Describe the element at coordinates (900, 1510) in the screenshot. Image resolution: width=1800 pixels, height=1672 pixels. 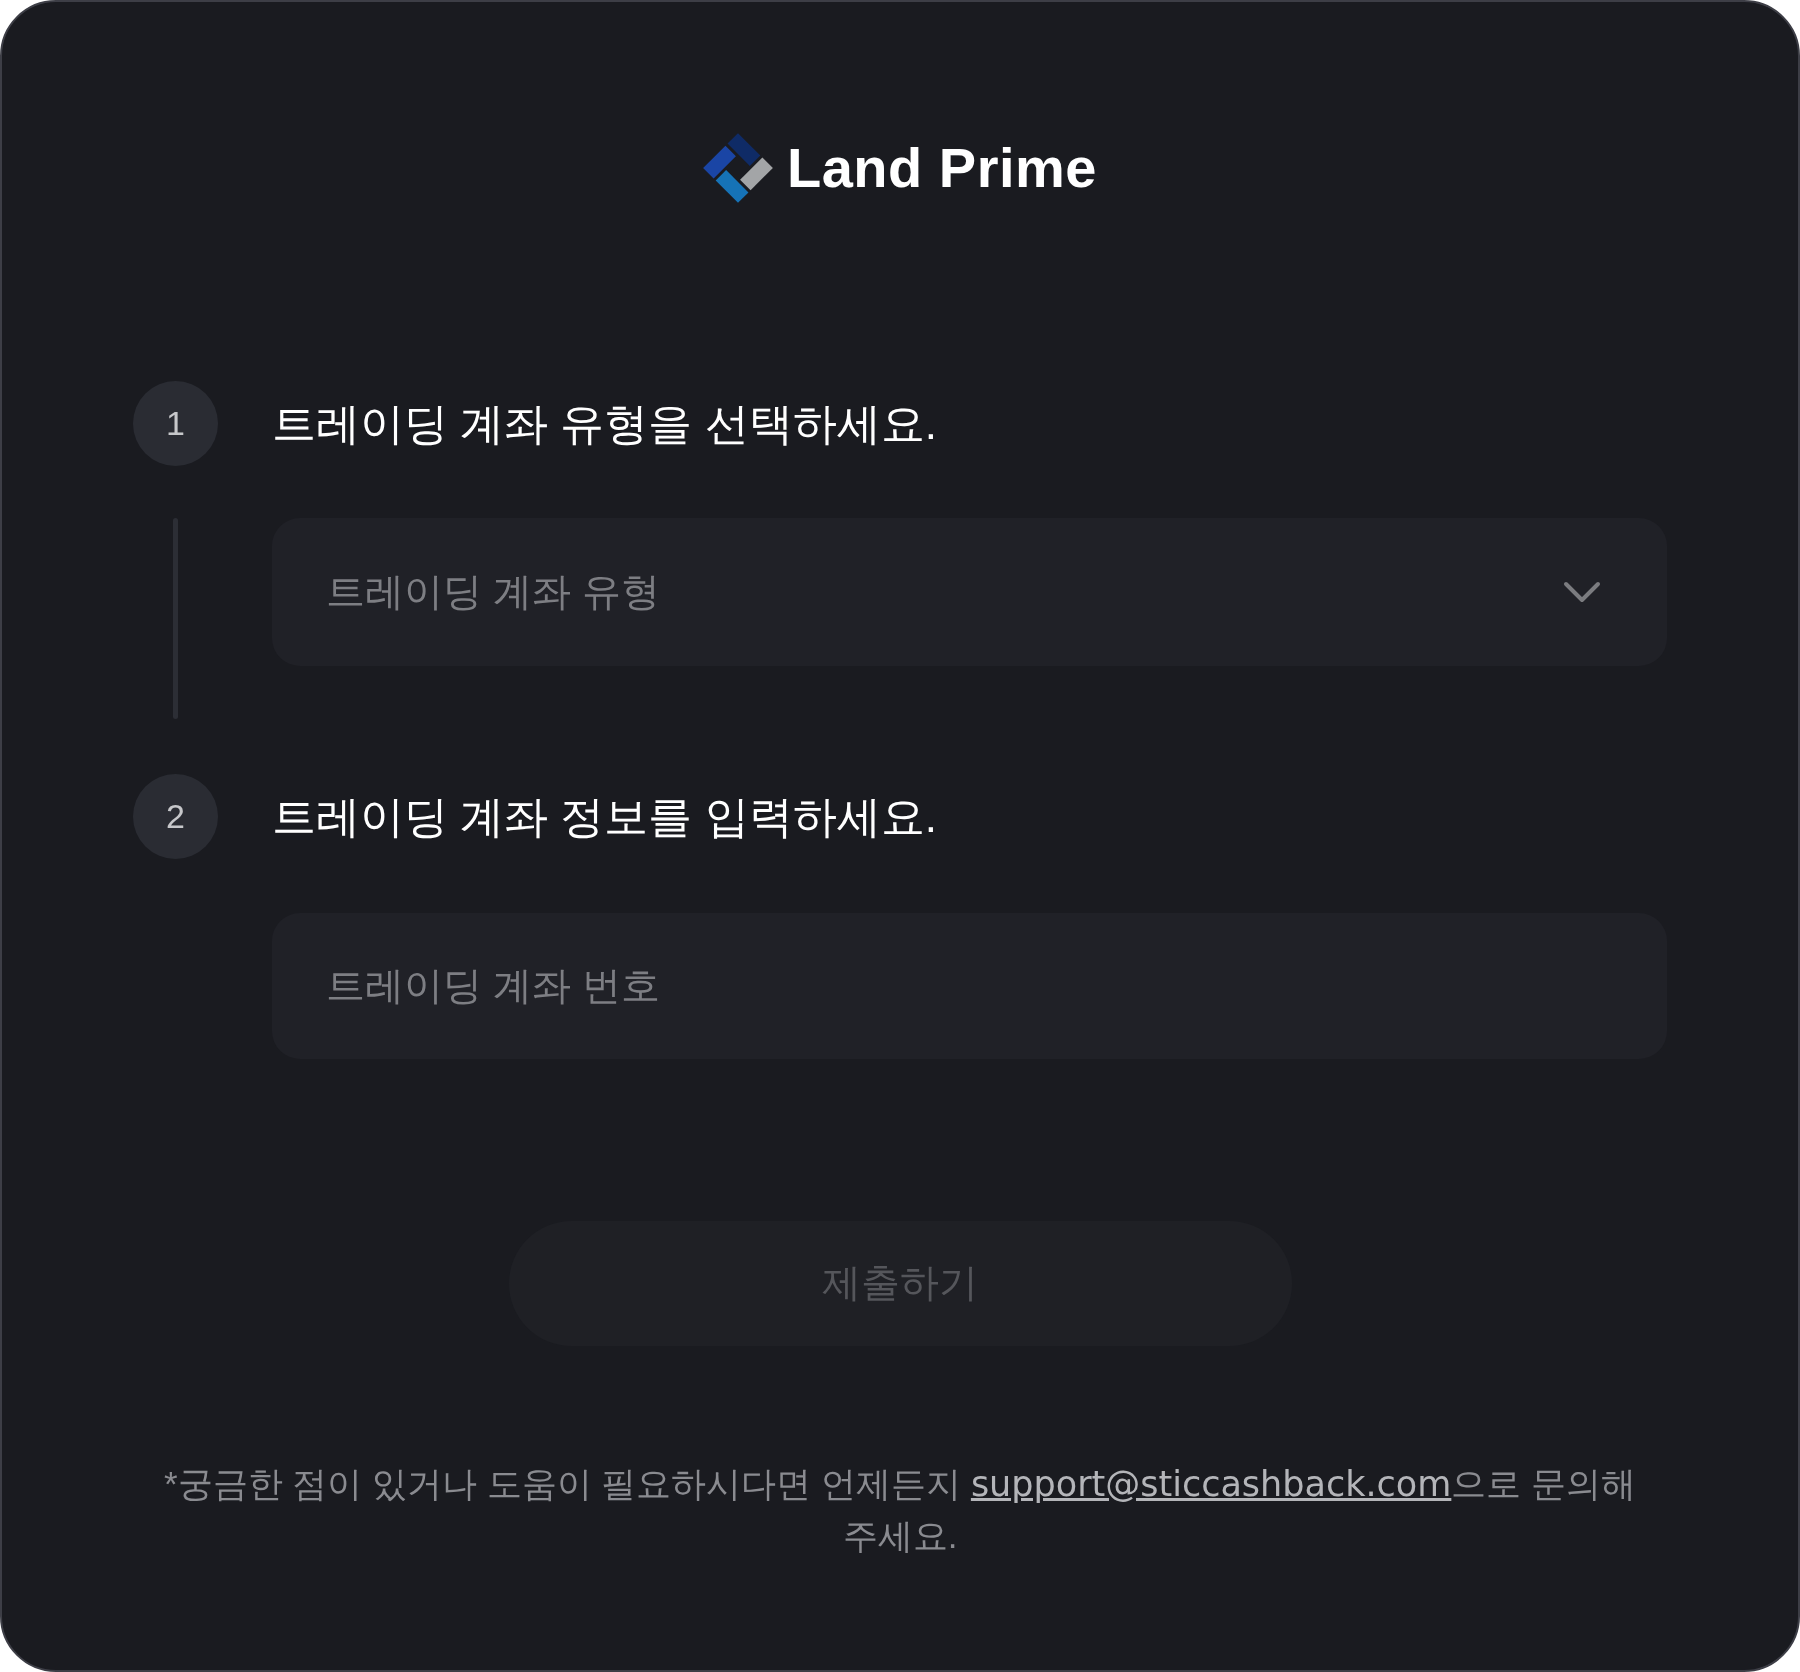
I see `help-note: *궁금한 점이 있거나 도움이 필요하시다면 언제든지 support@sticcashback.com으로 문의해 주세요.` at that location.